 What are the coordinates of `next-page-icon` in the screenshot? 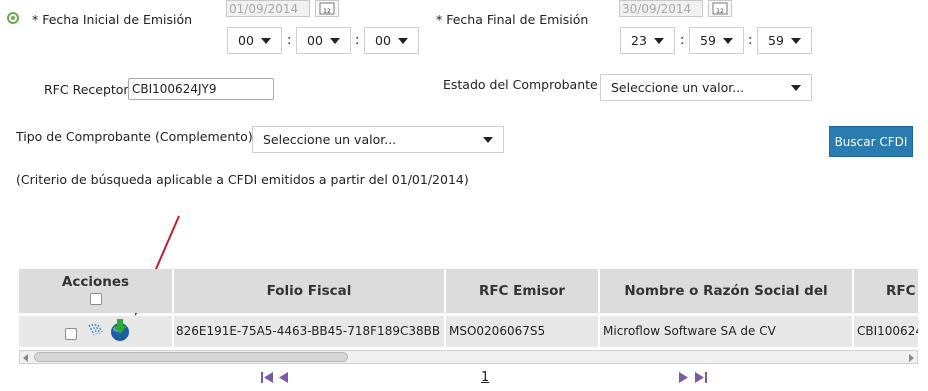 It's located at (684, 377).